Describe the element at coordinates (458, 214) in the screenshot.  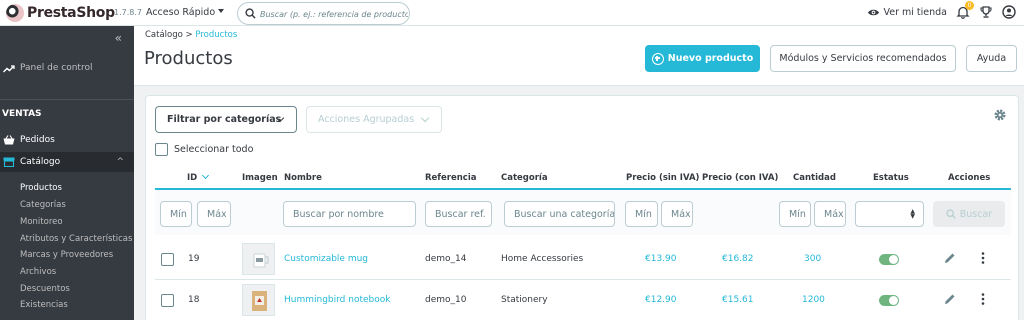
I see `reference-filter` at that location.